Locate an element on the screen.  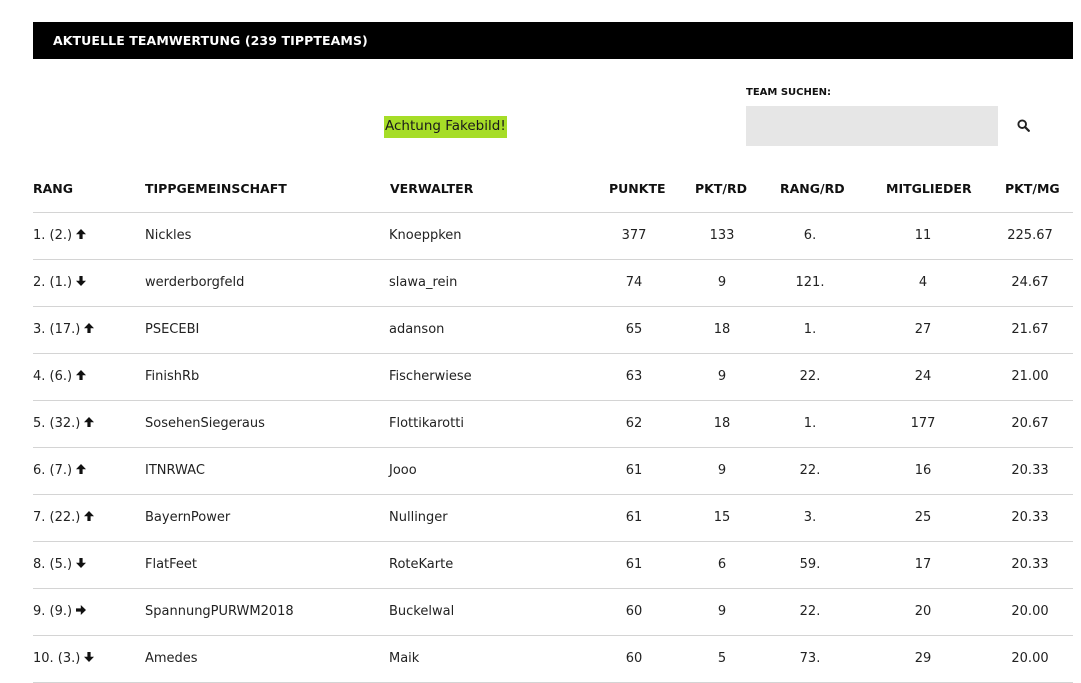
column-header-rangrd: RANG/RD is located at coordinates (812, 188).